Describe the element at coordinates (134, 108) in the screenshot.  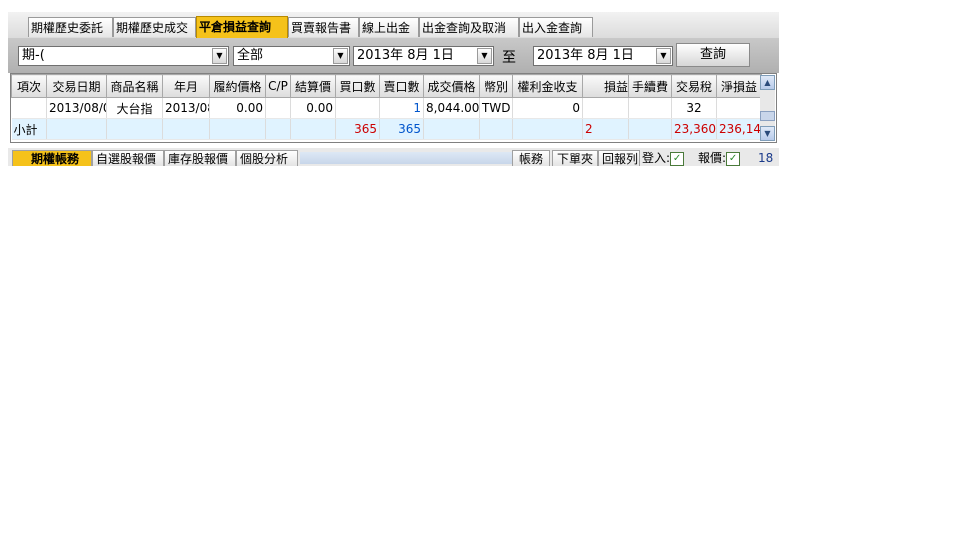
I see `cell-product: 大台指` at that location.